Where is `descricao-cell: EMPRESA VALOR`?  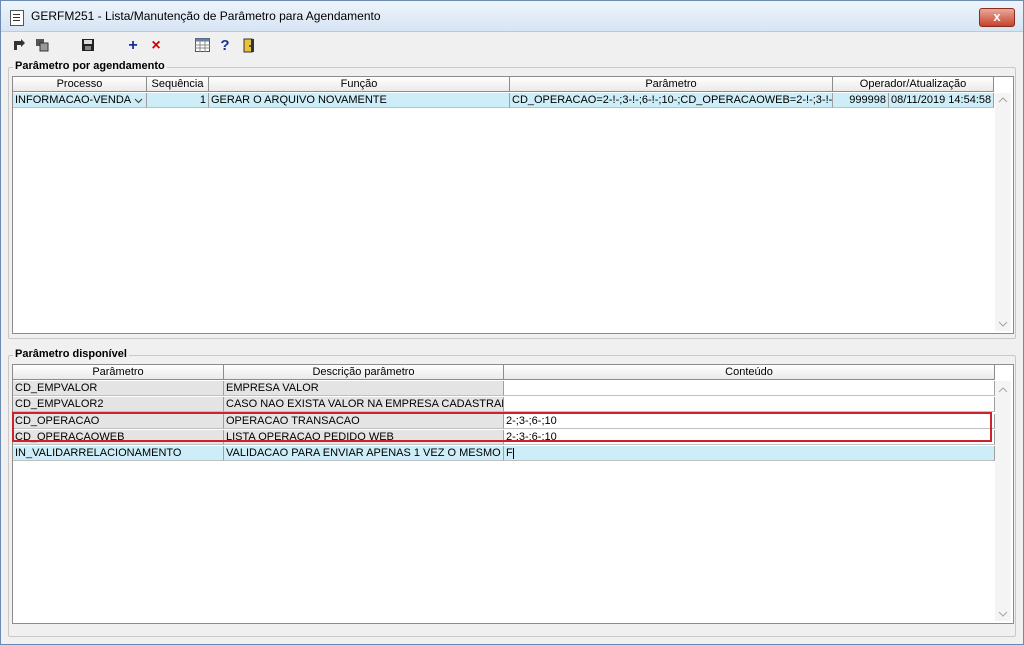 descricao-cell: EMPRESA VALOR is located at coordinates (364, 388).